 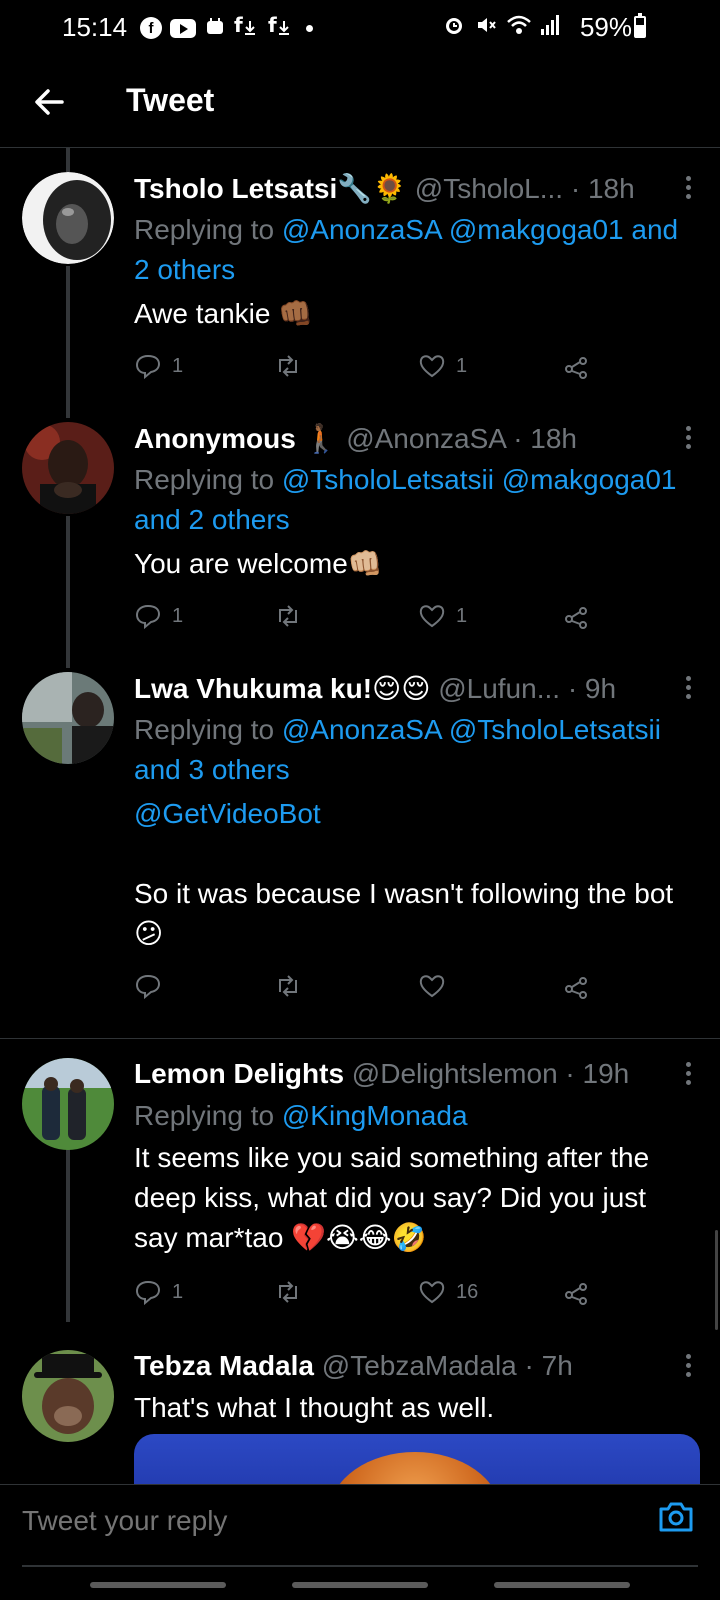 I want to click on youtube-icon, so click(x=183, y=28).